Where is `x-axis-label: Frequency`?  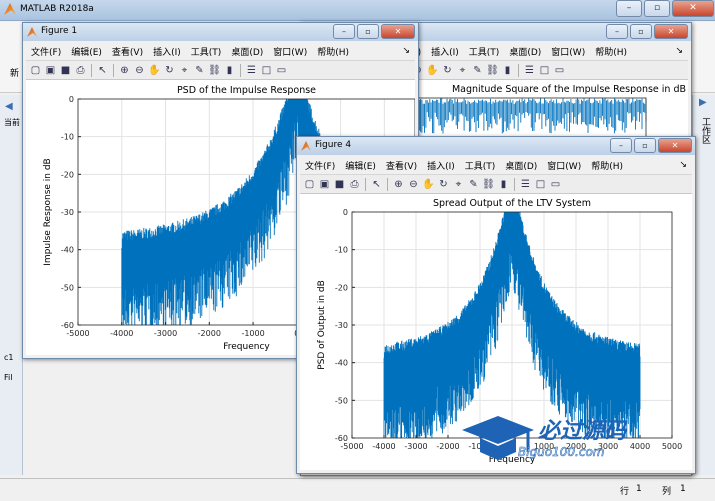 x-axis-label: Frequency is located at coordinates (246, 347).